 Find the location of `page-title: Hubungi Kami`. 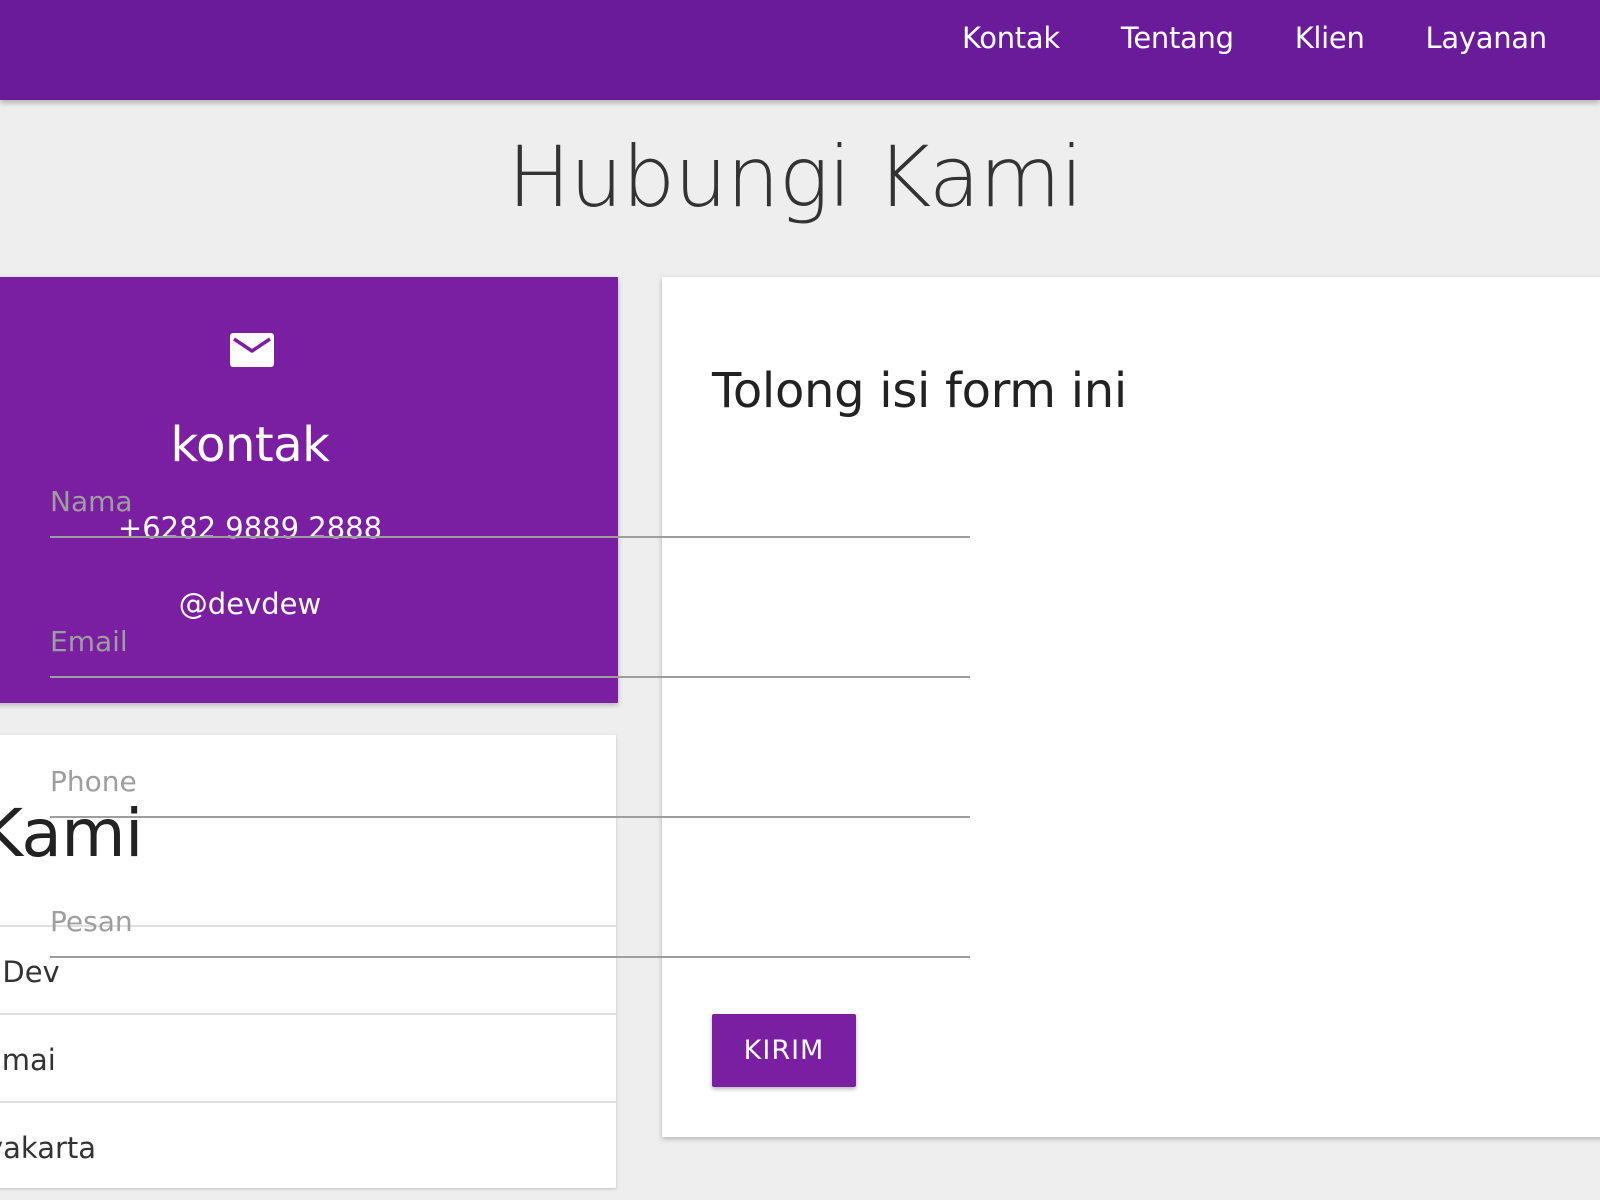

page-title: Hubungi Kami is located at coordinates (795, 177).